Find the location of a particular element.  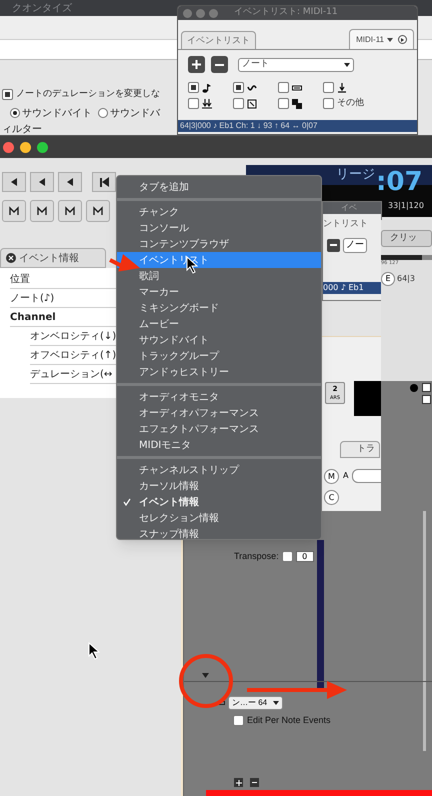

menu-item: オーディオモニタ is located at coordinates (219, 397).